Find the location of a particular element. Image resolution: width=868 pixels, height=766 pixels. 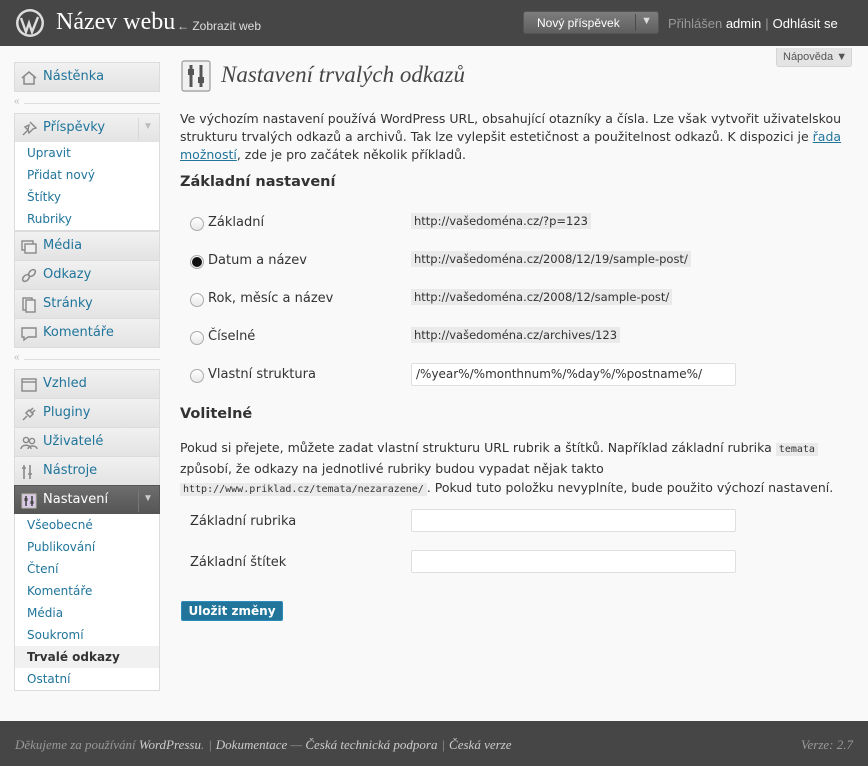

posts-submenu: Upravit Přidat nový Štítky Rubriky is located at coordinates (87, 186).